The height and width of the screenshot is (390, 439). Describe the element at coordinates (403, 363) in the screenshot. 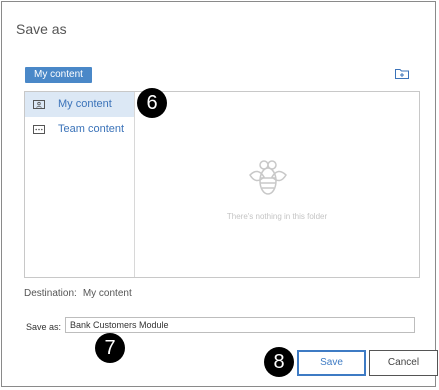

I see `cancel-button: Cancel` at that location.